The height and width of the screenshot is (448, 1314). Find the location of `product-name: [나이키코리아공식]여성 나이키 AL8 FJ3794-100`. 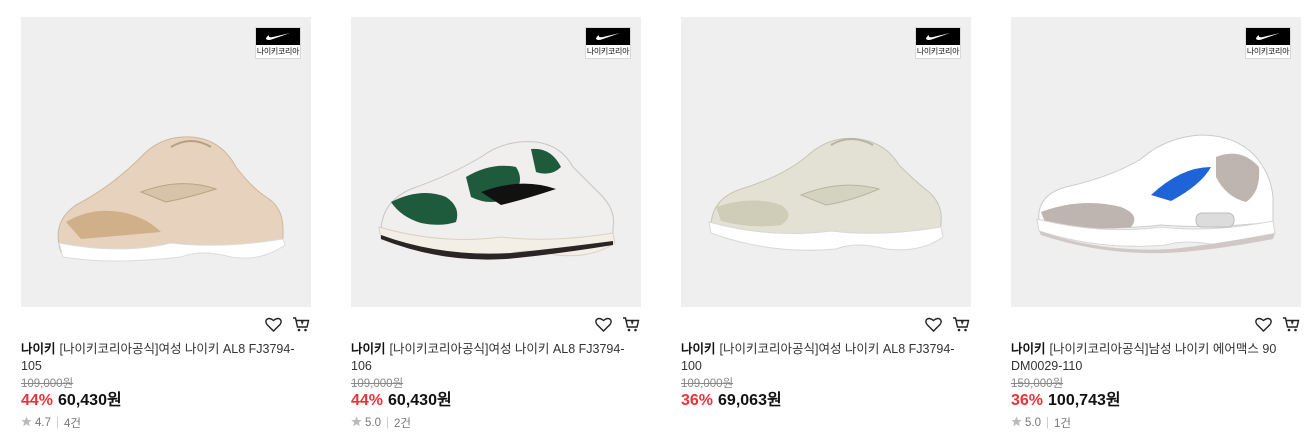

product-name: [나이키코리아공식]여성 나이키 AL8 FJ3794-100 is located at coordinates (818, 357).